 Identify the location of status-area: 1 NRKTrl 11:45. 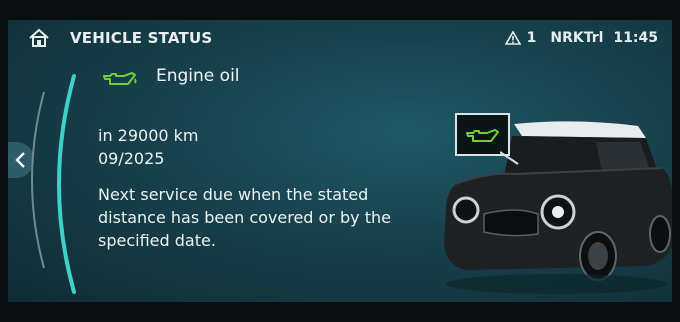
(581, 38).